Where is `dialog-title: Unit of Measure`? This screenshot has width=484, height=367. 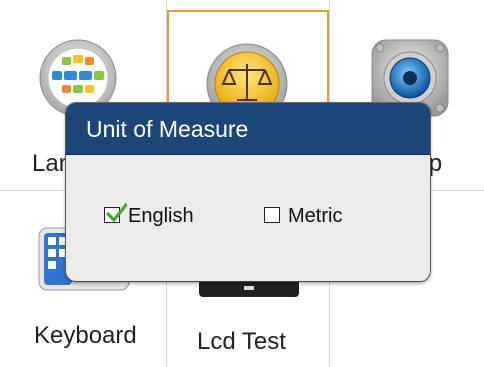 dialog-title: Unit of Measure is located at coordinates (167, 129).